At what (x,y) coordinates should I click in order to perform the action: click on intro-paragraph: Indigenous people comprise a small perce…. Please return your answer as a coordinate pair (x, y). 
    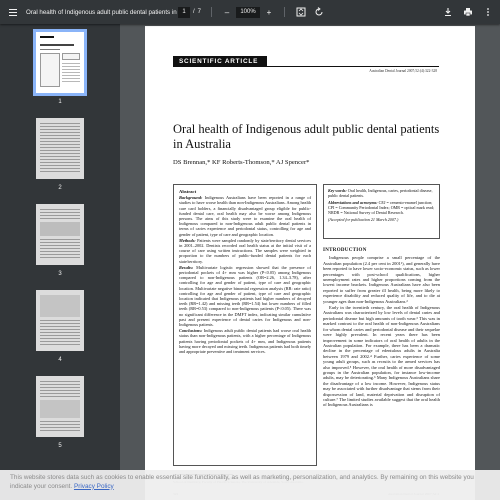
    Looking at the image, I should click on (381, 279).